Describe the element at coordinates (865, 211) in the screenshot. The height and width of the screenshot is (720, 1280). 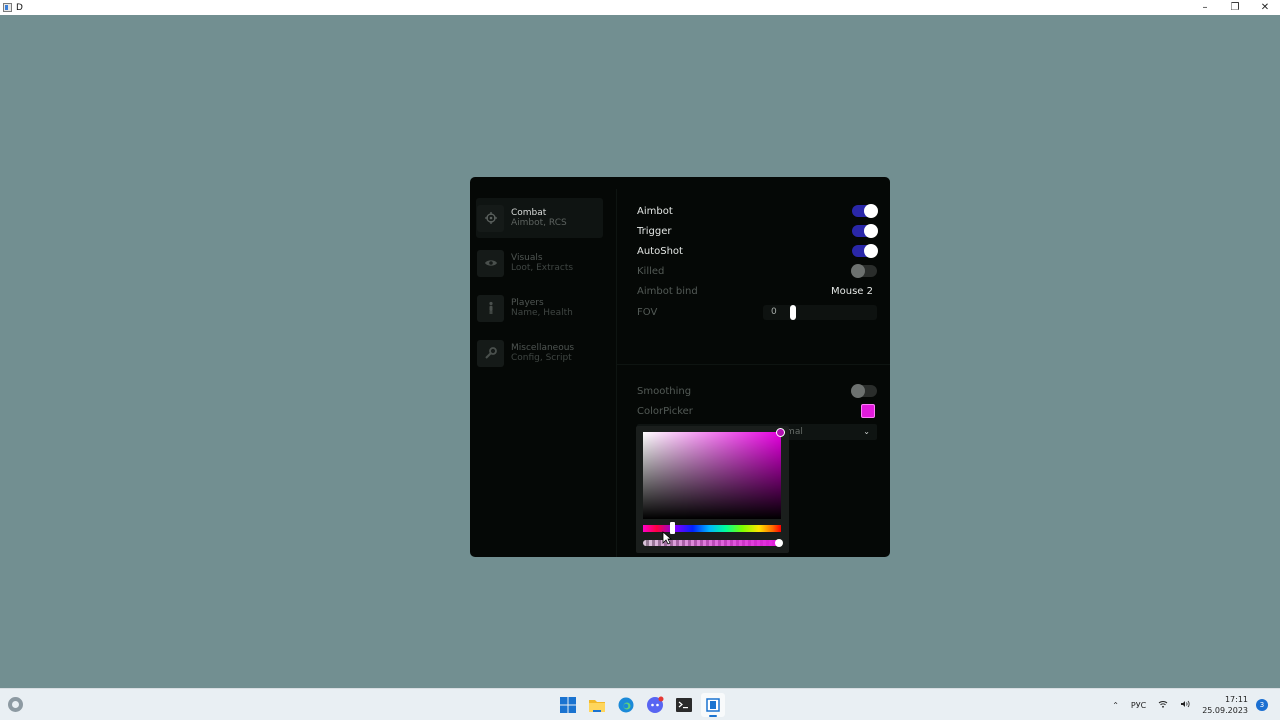
I see `aimbot-toggle` at that location.